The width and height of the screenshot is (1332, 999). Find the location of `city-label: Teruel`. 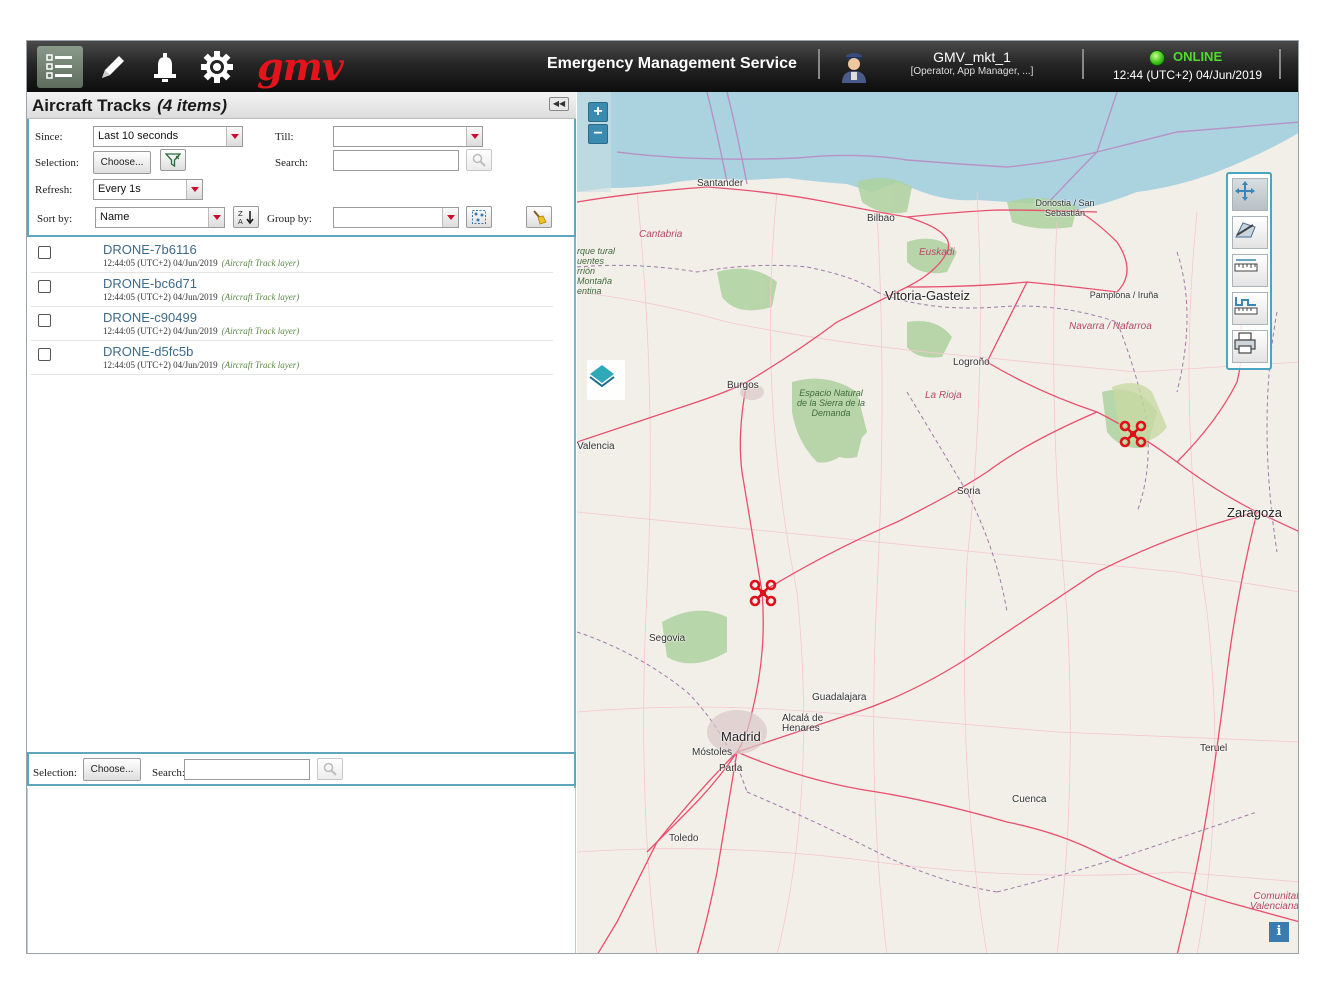

city-label: Teruel is located at coordinates (1214, 748).